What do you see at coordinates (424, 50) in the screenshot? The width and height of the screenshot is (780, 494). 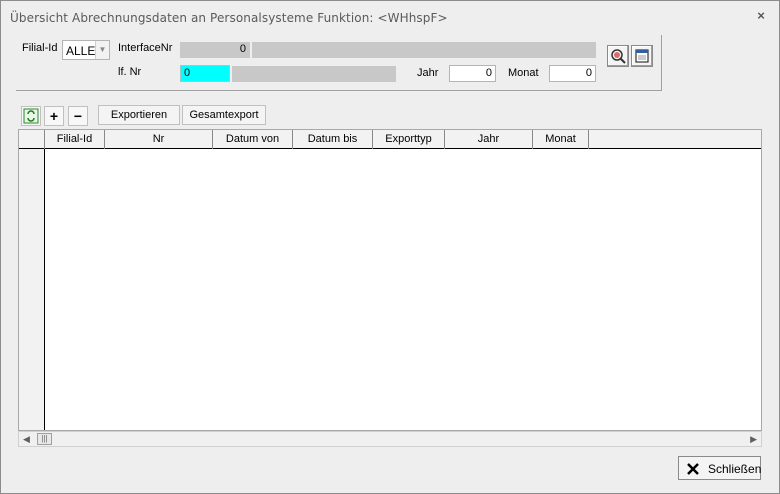 I see `interfacenr-description-field` at bounding box center [424, 50].